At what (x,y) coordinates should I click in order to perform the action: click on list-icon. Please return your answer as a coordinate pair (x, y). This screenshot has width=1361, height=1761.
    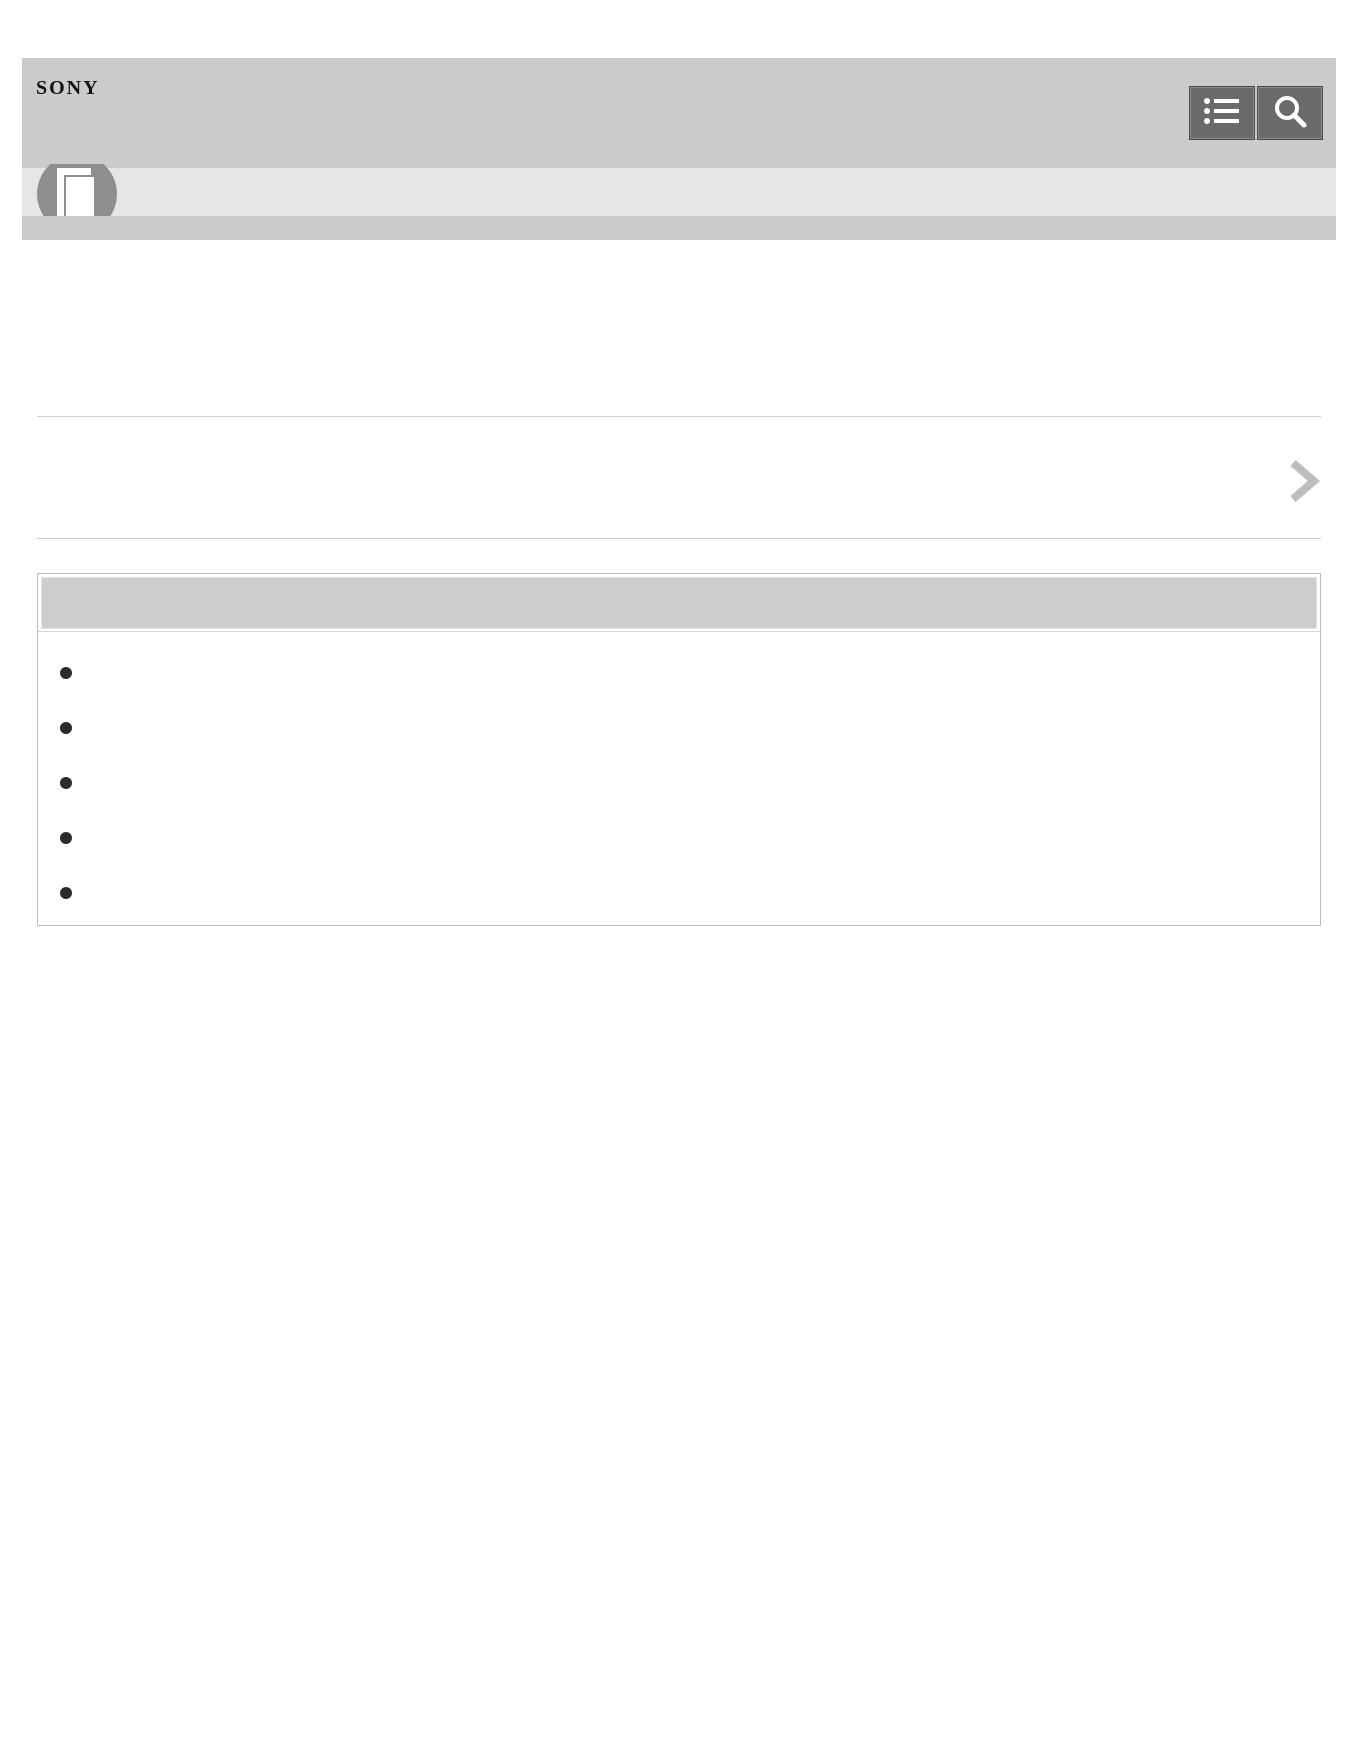
    Looking at the image, I should click on (1222, 113).